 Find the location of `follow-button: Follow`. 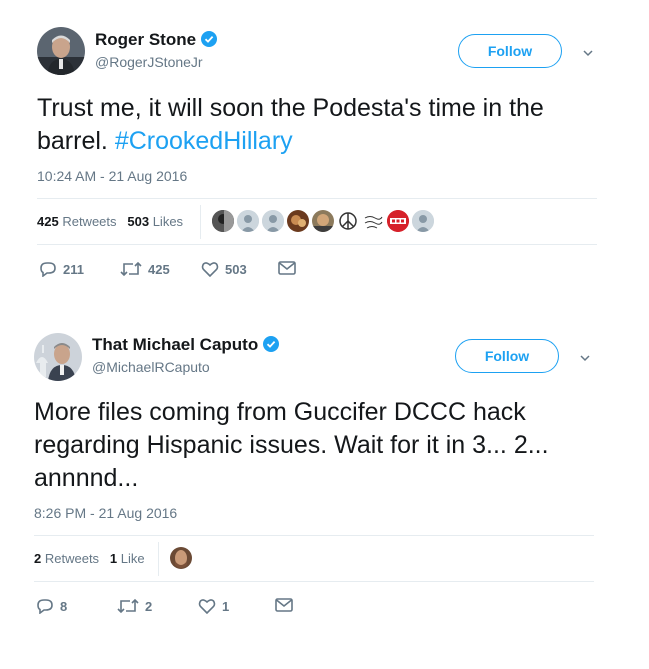

follow-button: Follow is located at coordinates (507, 356).